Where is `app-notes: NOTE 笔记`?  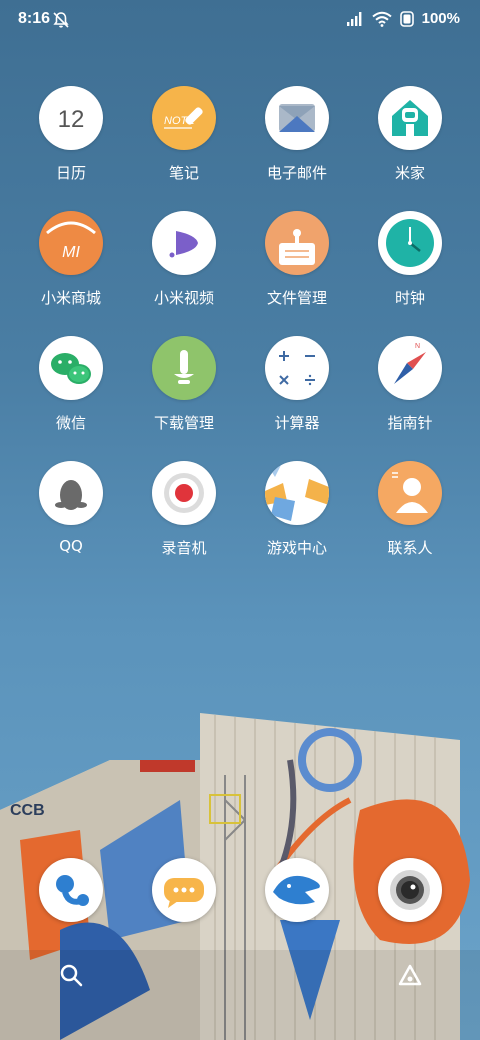
app-notes: NOTE 笔记 is located at coordinates (184, 141).